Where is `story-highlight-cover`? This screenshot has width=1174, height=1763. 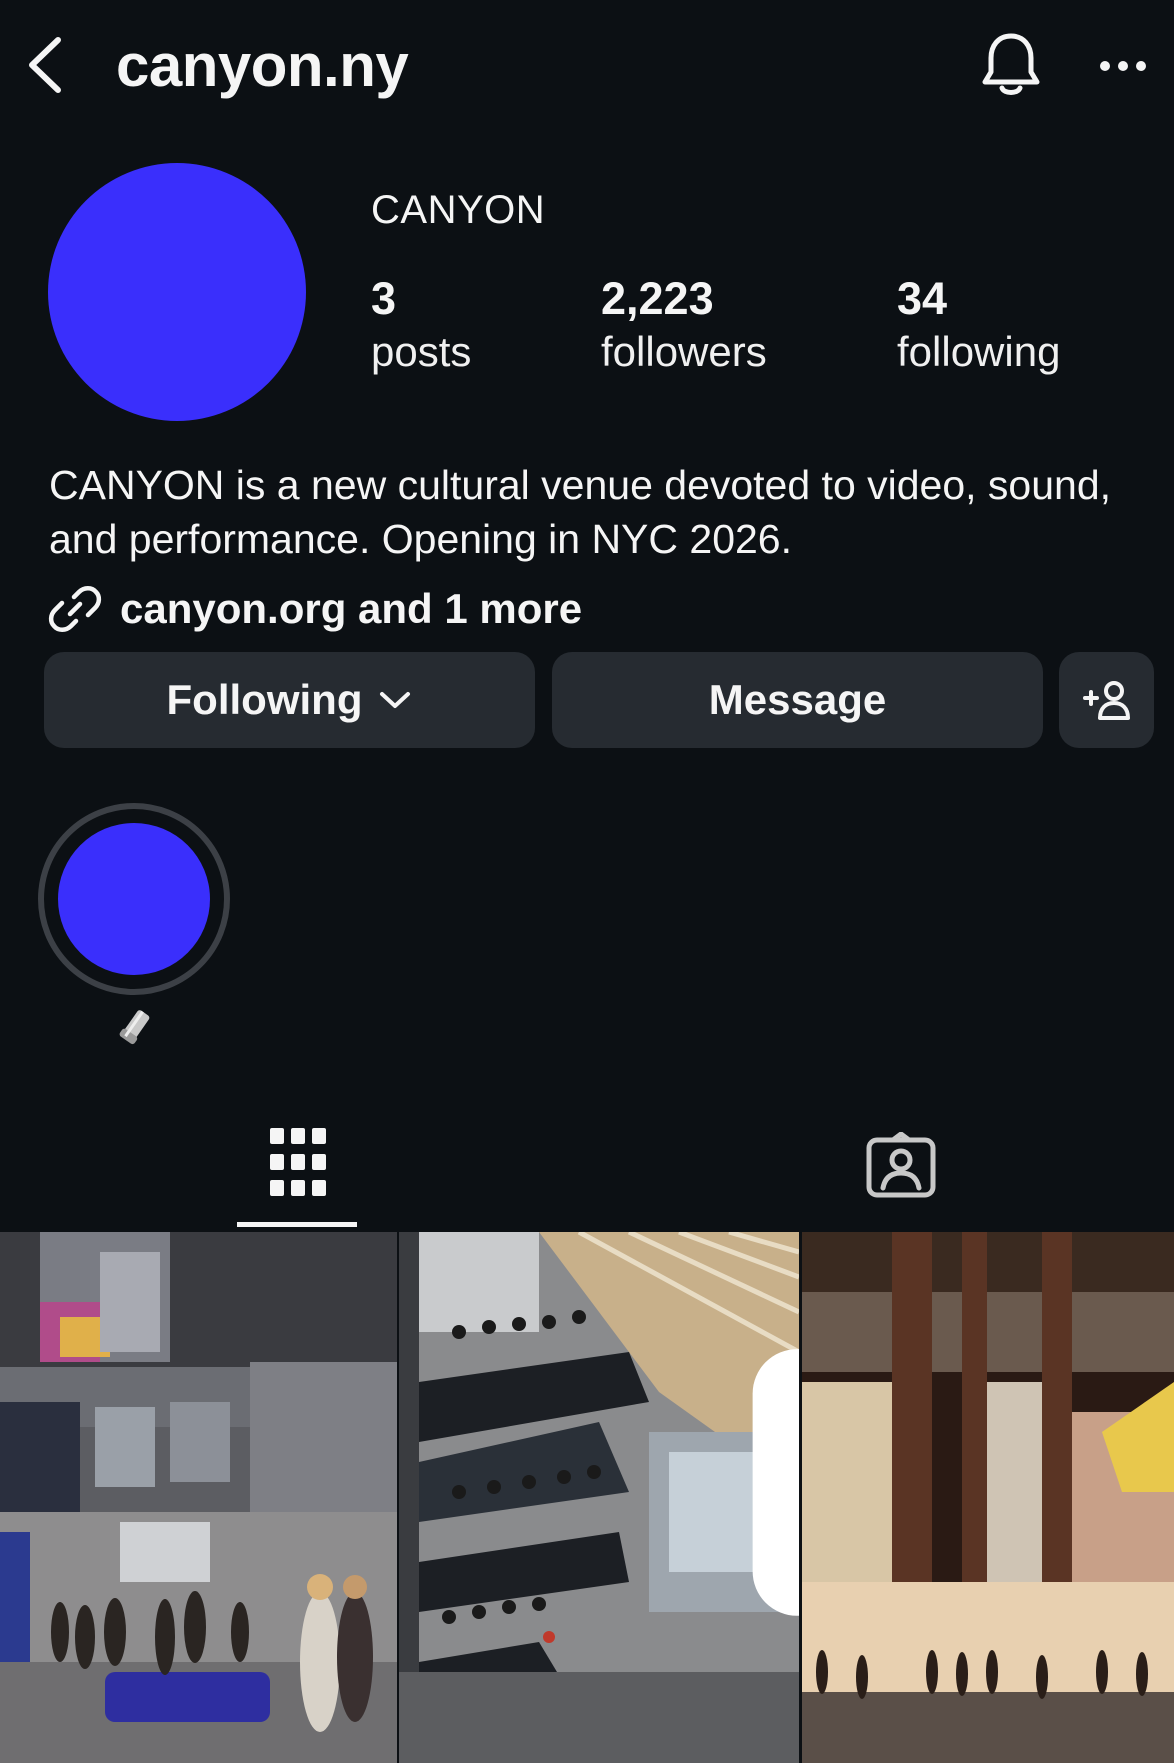 story-highlight-cover is located at coordinates (134, 899).